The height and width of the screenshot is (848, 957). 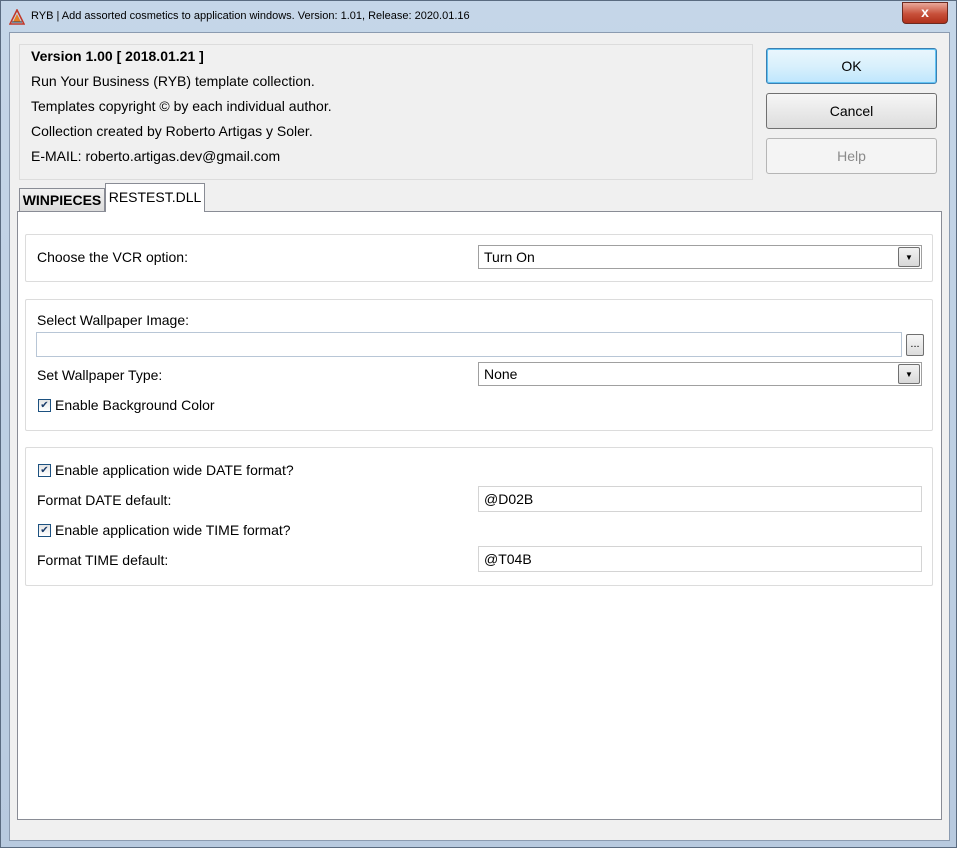 I want to click on tab-restest-dll: RESTEST.DLL, so click(x=155, y=197).